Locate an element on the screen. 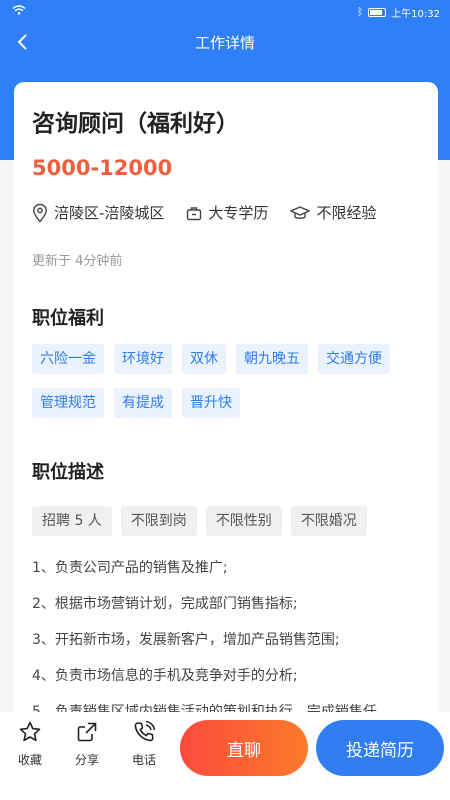  status-bar: ᛒ 上午10:32 is located at coordinates (225, 11).